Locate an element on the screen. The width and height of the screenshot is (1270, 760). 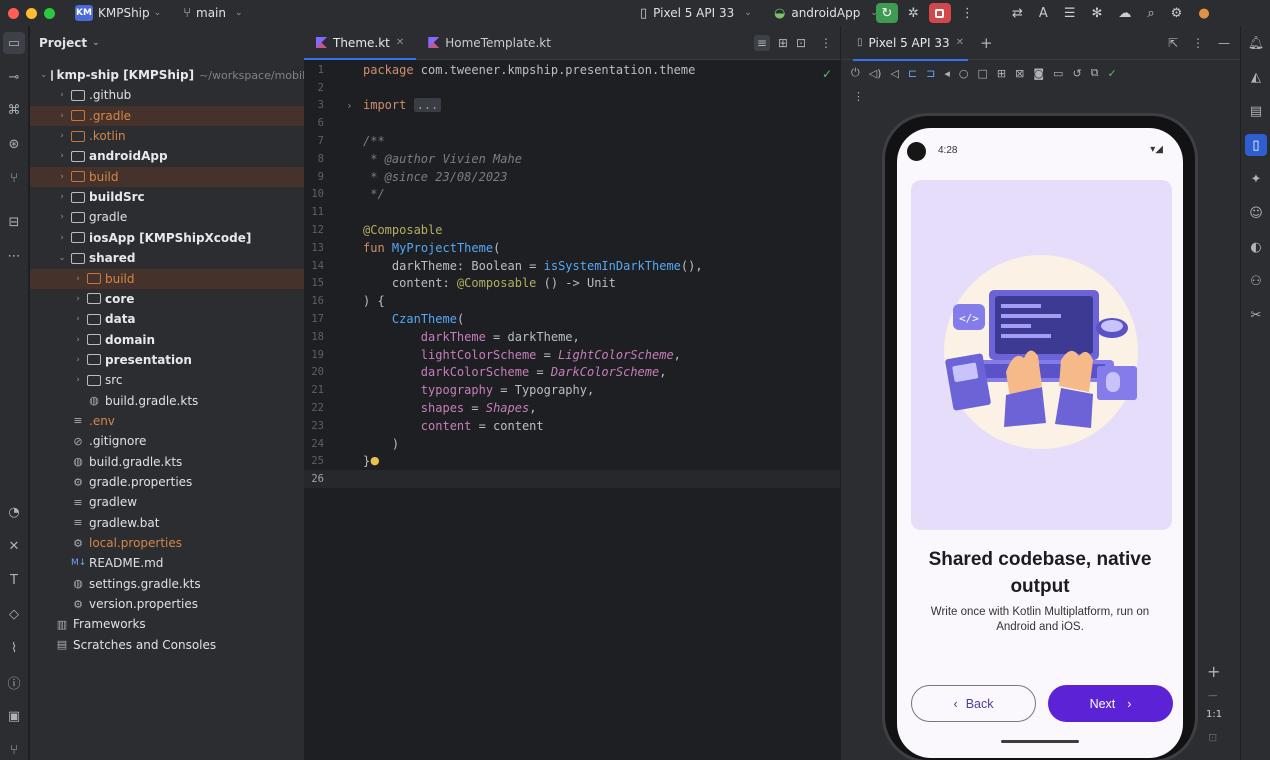
power-icon: ⏻ is located at coordinates (855, 73).